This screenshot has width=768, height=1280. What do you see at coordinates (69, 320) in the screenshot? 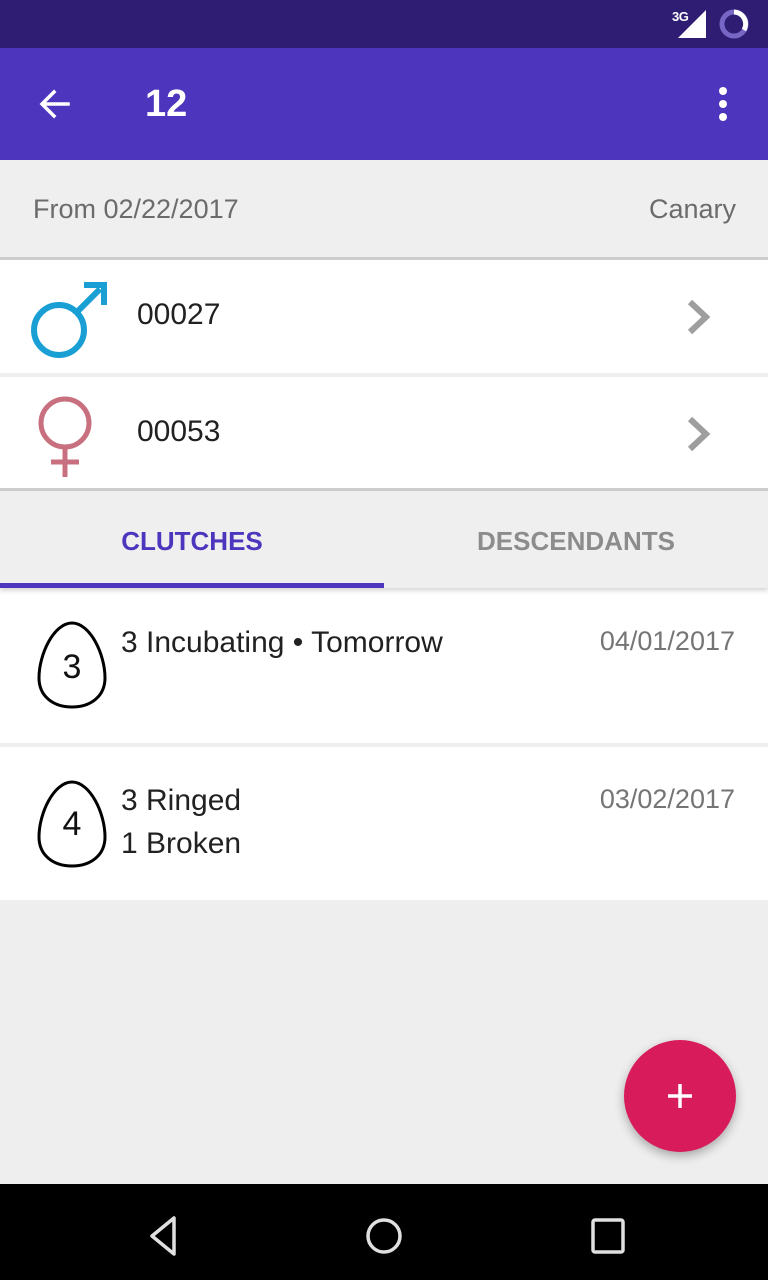
I see `male-icon` at bounding box center [69, 320].